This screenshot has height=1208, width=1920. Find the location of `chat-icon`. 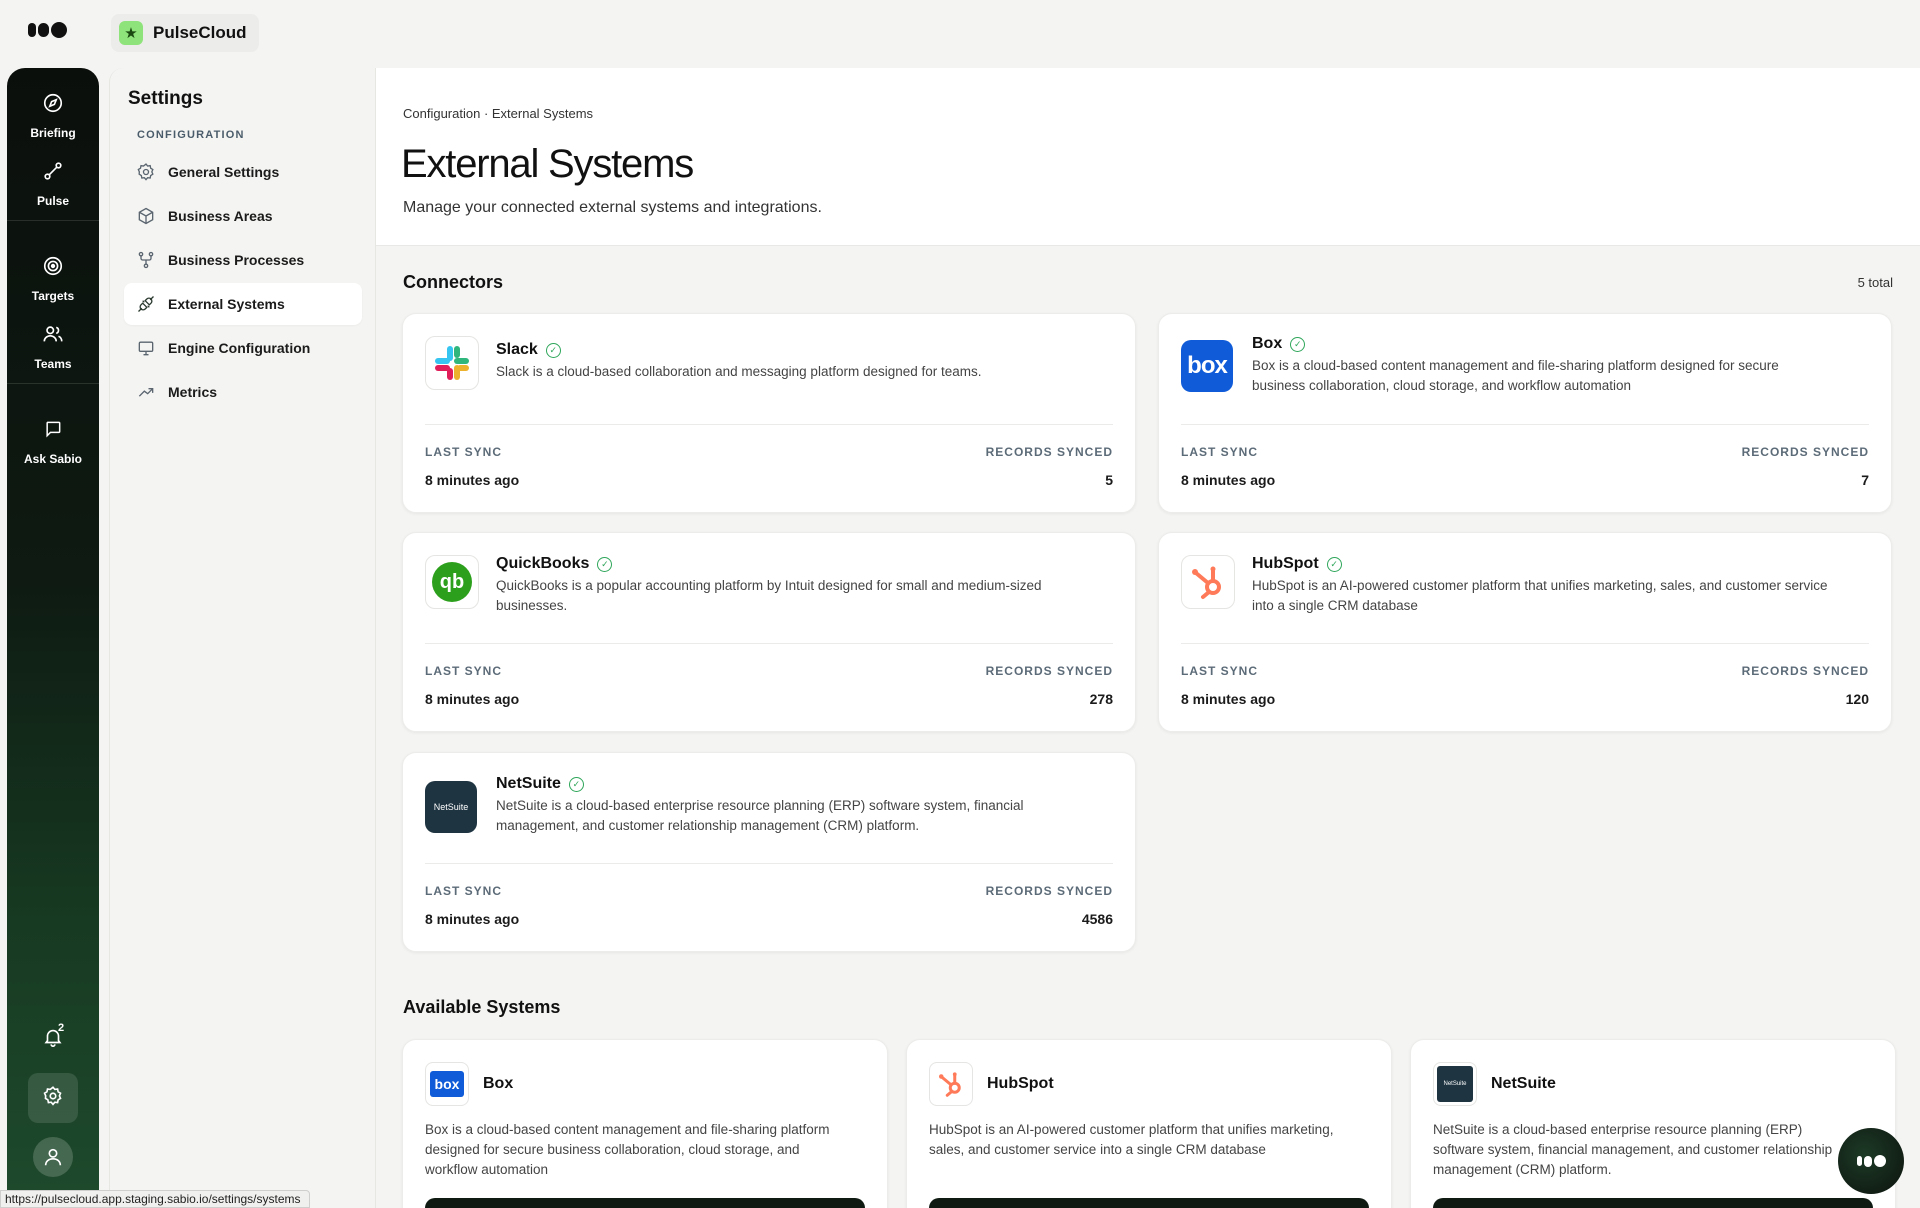

chat-icon is located at coordinates (53, 429).